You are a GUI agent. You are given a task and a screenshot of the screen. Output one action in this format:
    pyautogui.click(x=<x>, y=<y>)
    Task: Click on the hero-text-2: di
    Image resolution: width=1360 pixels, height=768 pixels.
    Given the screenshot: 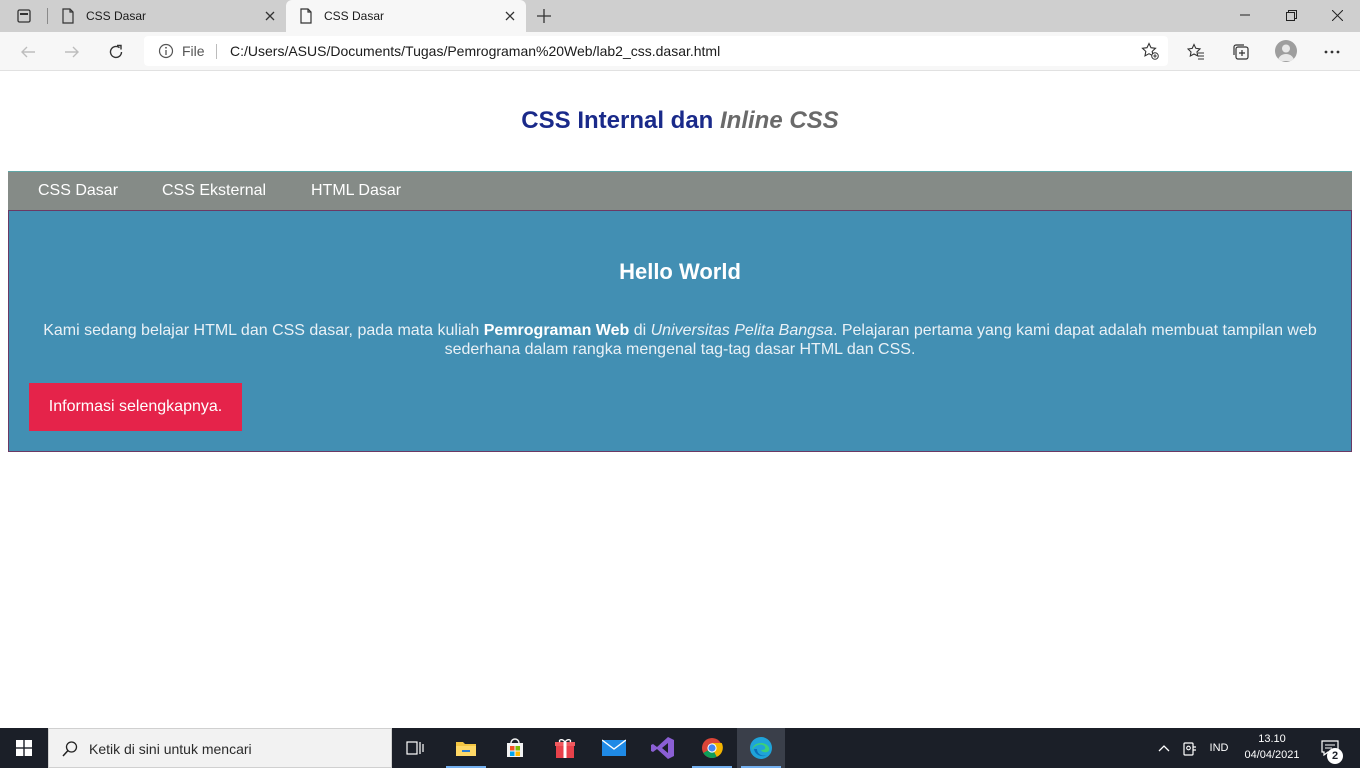 What is the action you would take?
    pyautogui.click(x=640, y=330)
    